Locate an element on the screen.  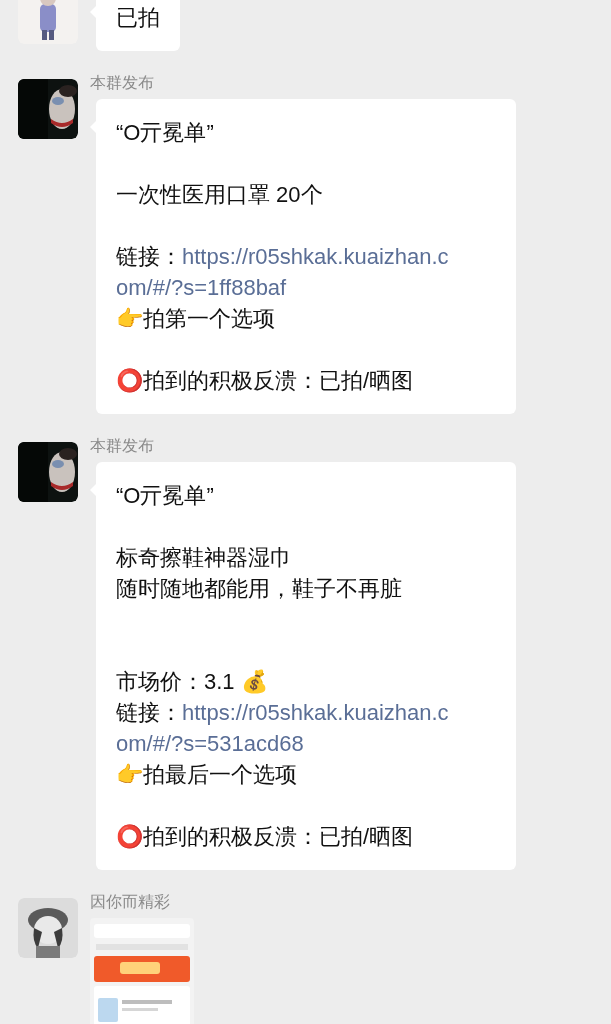
link: om/#/?s=1ff88baf is located at coordinates (201, 287).